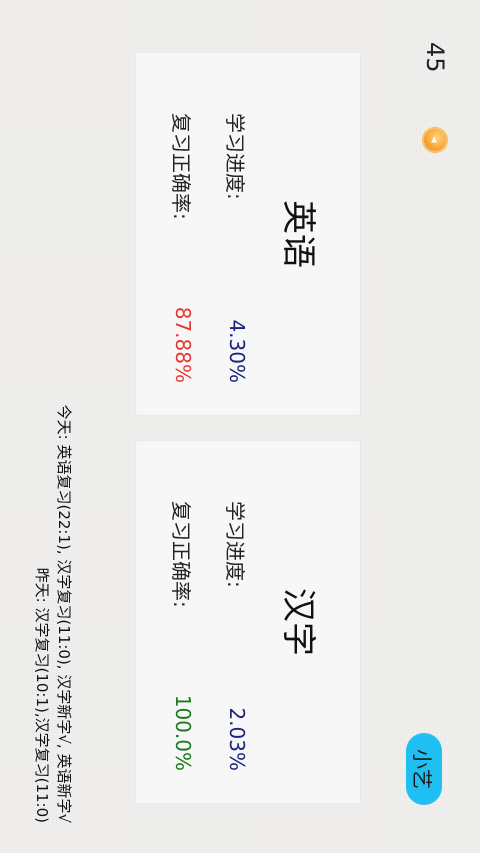 This screenshot has height=853, width=480. I want to click on progress-value: 2.03%, so click(237, 739).